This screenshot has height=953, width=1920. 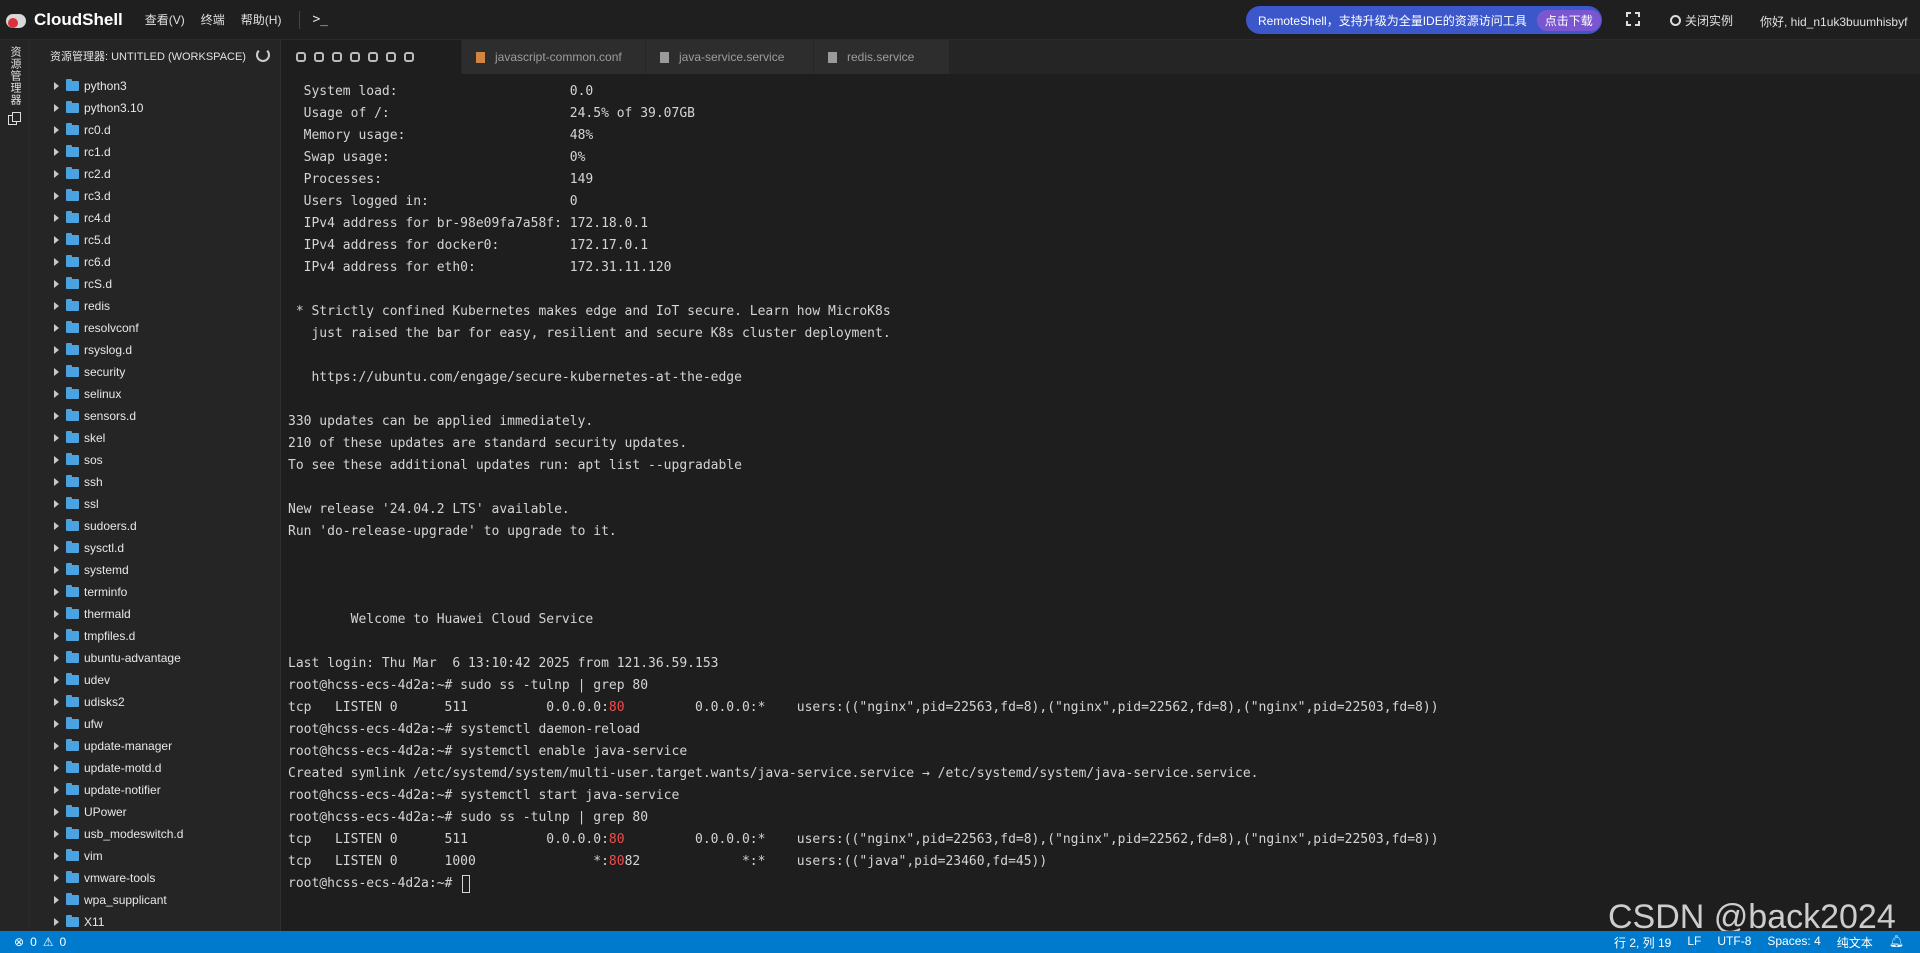 I want to click on tab-java-service: java-service.service, so click(x=730, y=57).